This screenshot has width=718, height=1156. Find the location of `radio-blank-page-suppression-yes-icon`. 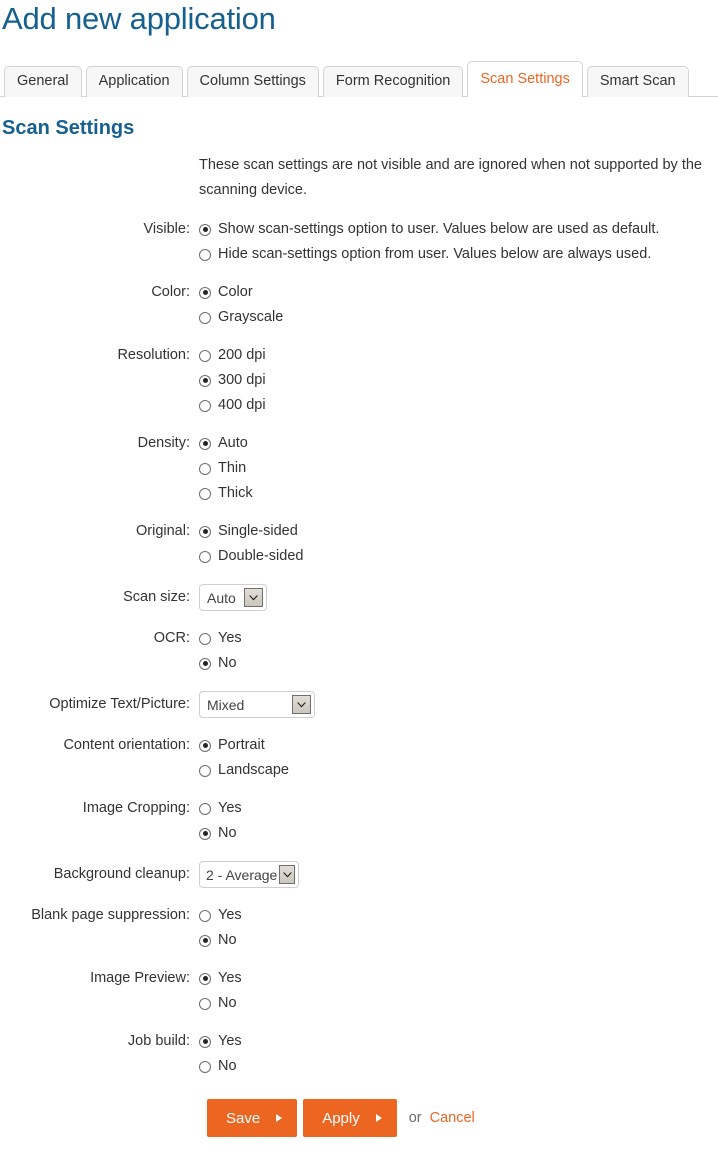

radio-blank-page-suppression-yes-icon is located at coordinates (205, 915).